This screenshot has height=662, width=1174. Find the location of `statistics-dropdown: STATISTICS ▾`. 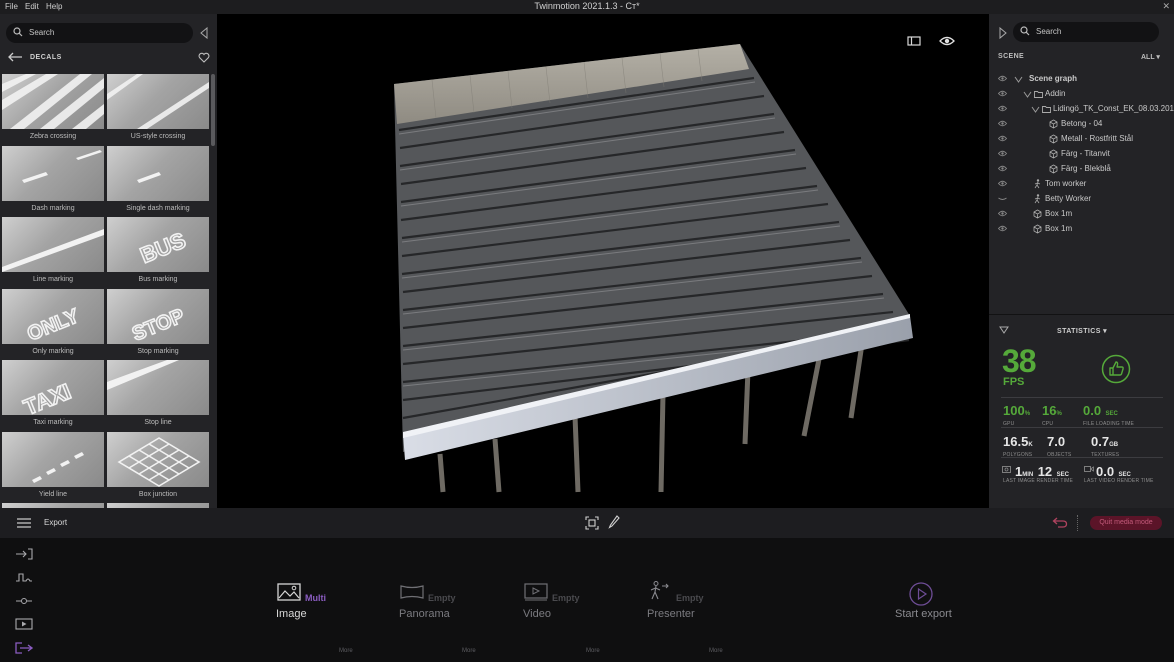

statistics-dropdown: STATISTICS ▾ is located at coordinates (1082, 331).